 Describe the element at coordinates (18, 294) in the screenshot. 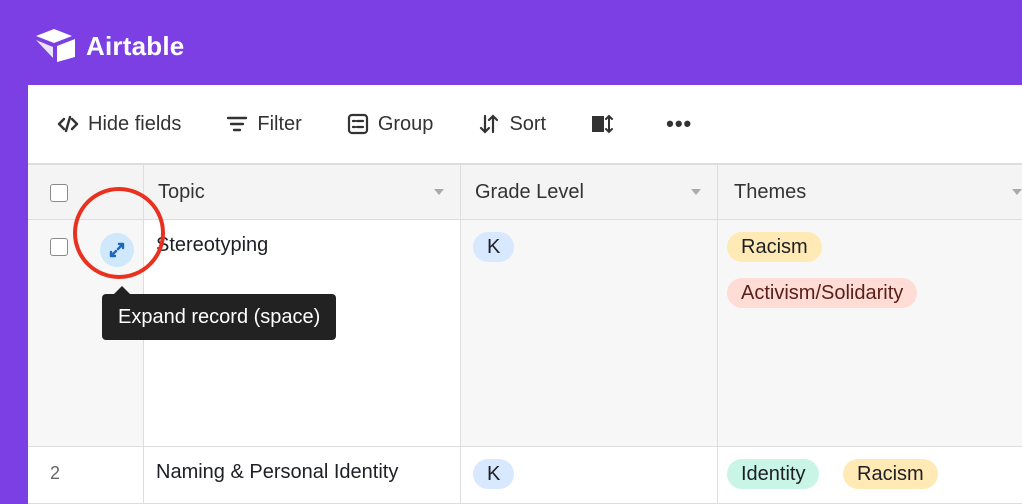

I see `app-frame-side` at that location.